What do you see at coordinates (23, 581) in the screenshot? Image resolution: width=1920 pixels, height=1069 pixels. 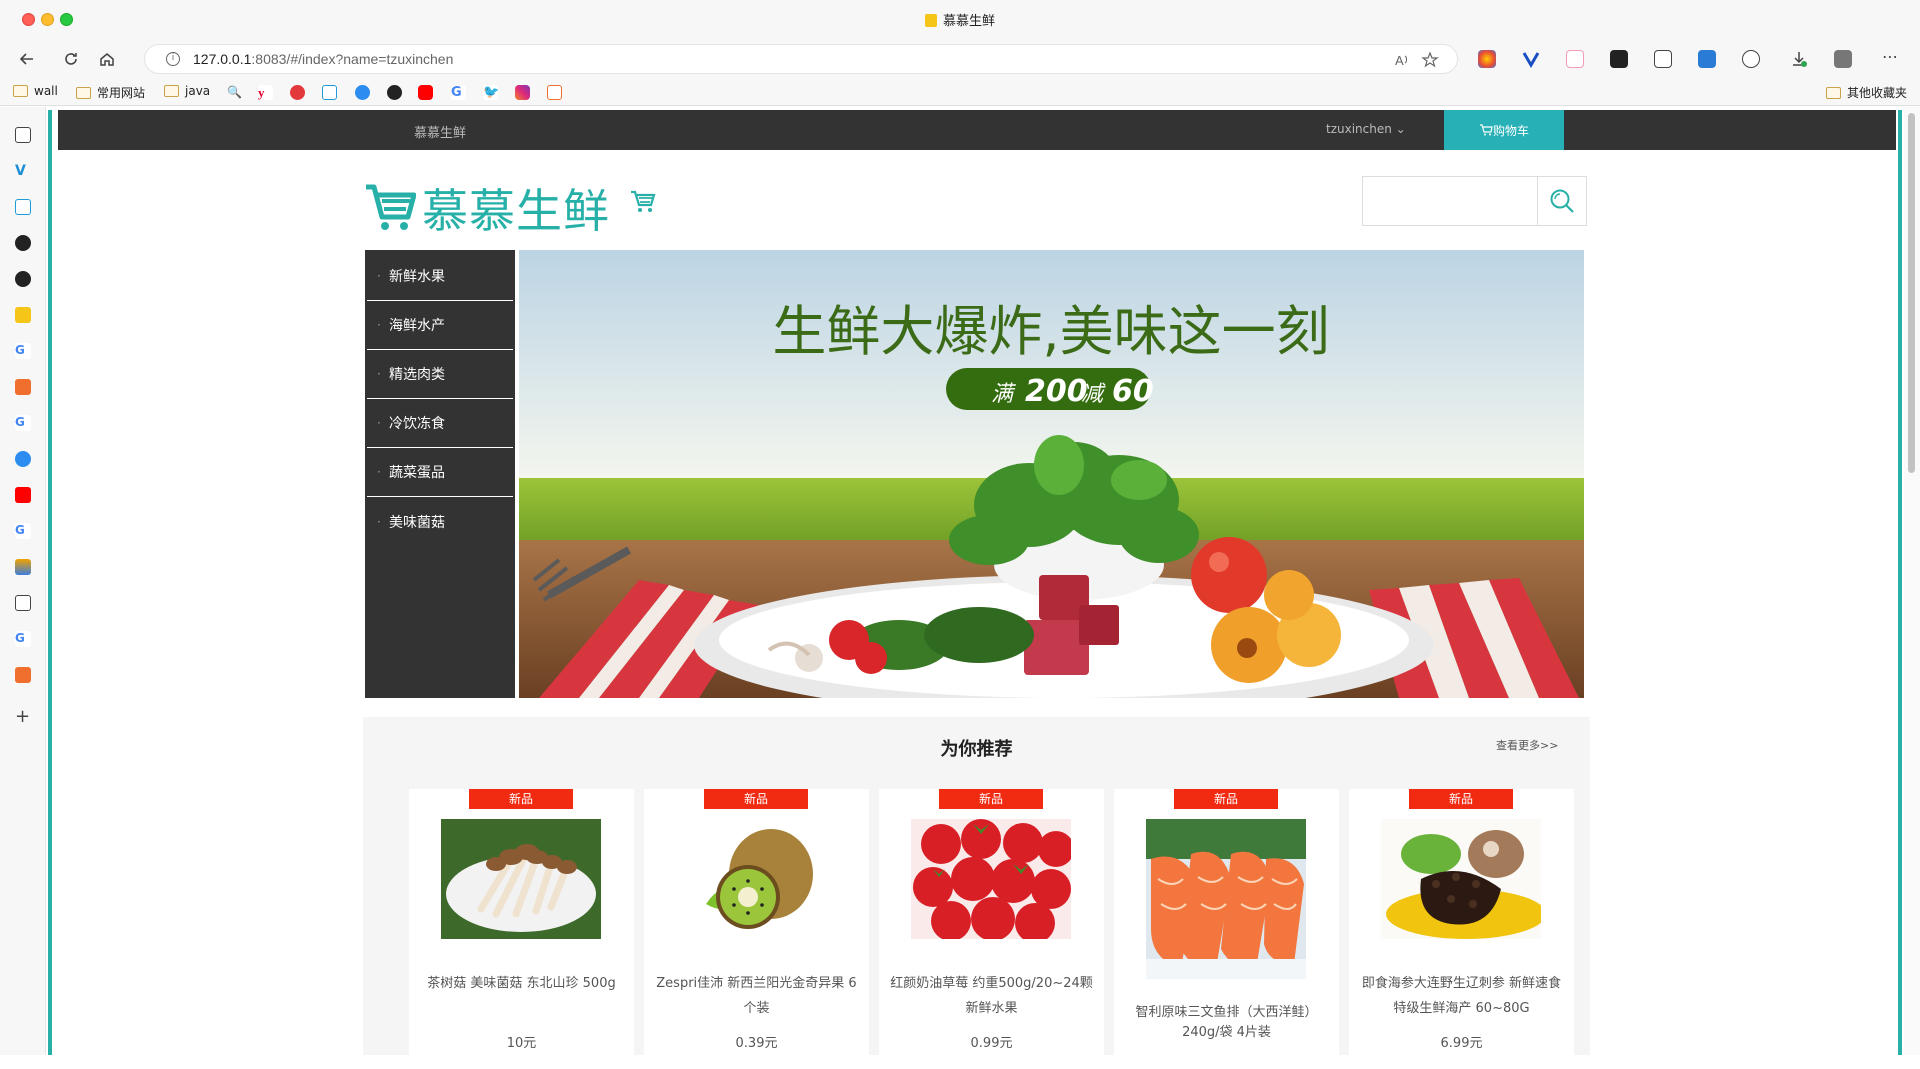 I see `browser-vertical-sidebar: V G G G G +` at bounding box center [23, 581].